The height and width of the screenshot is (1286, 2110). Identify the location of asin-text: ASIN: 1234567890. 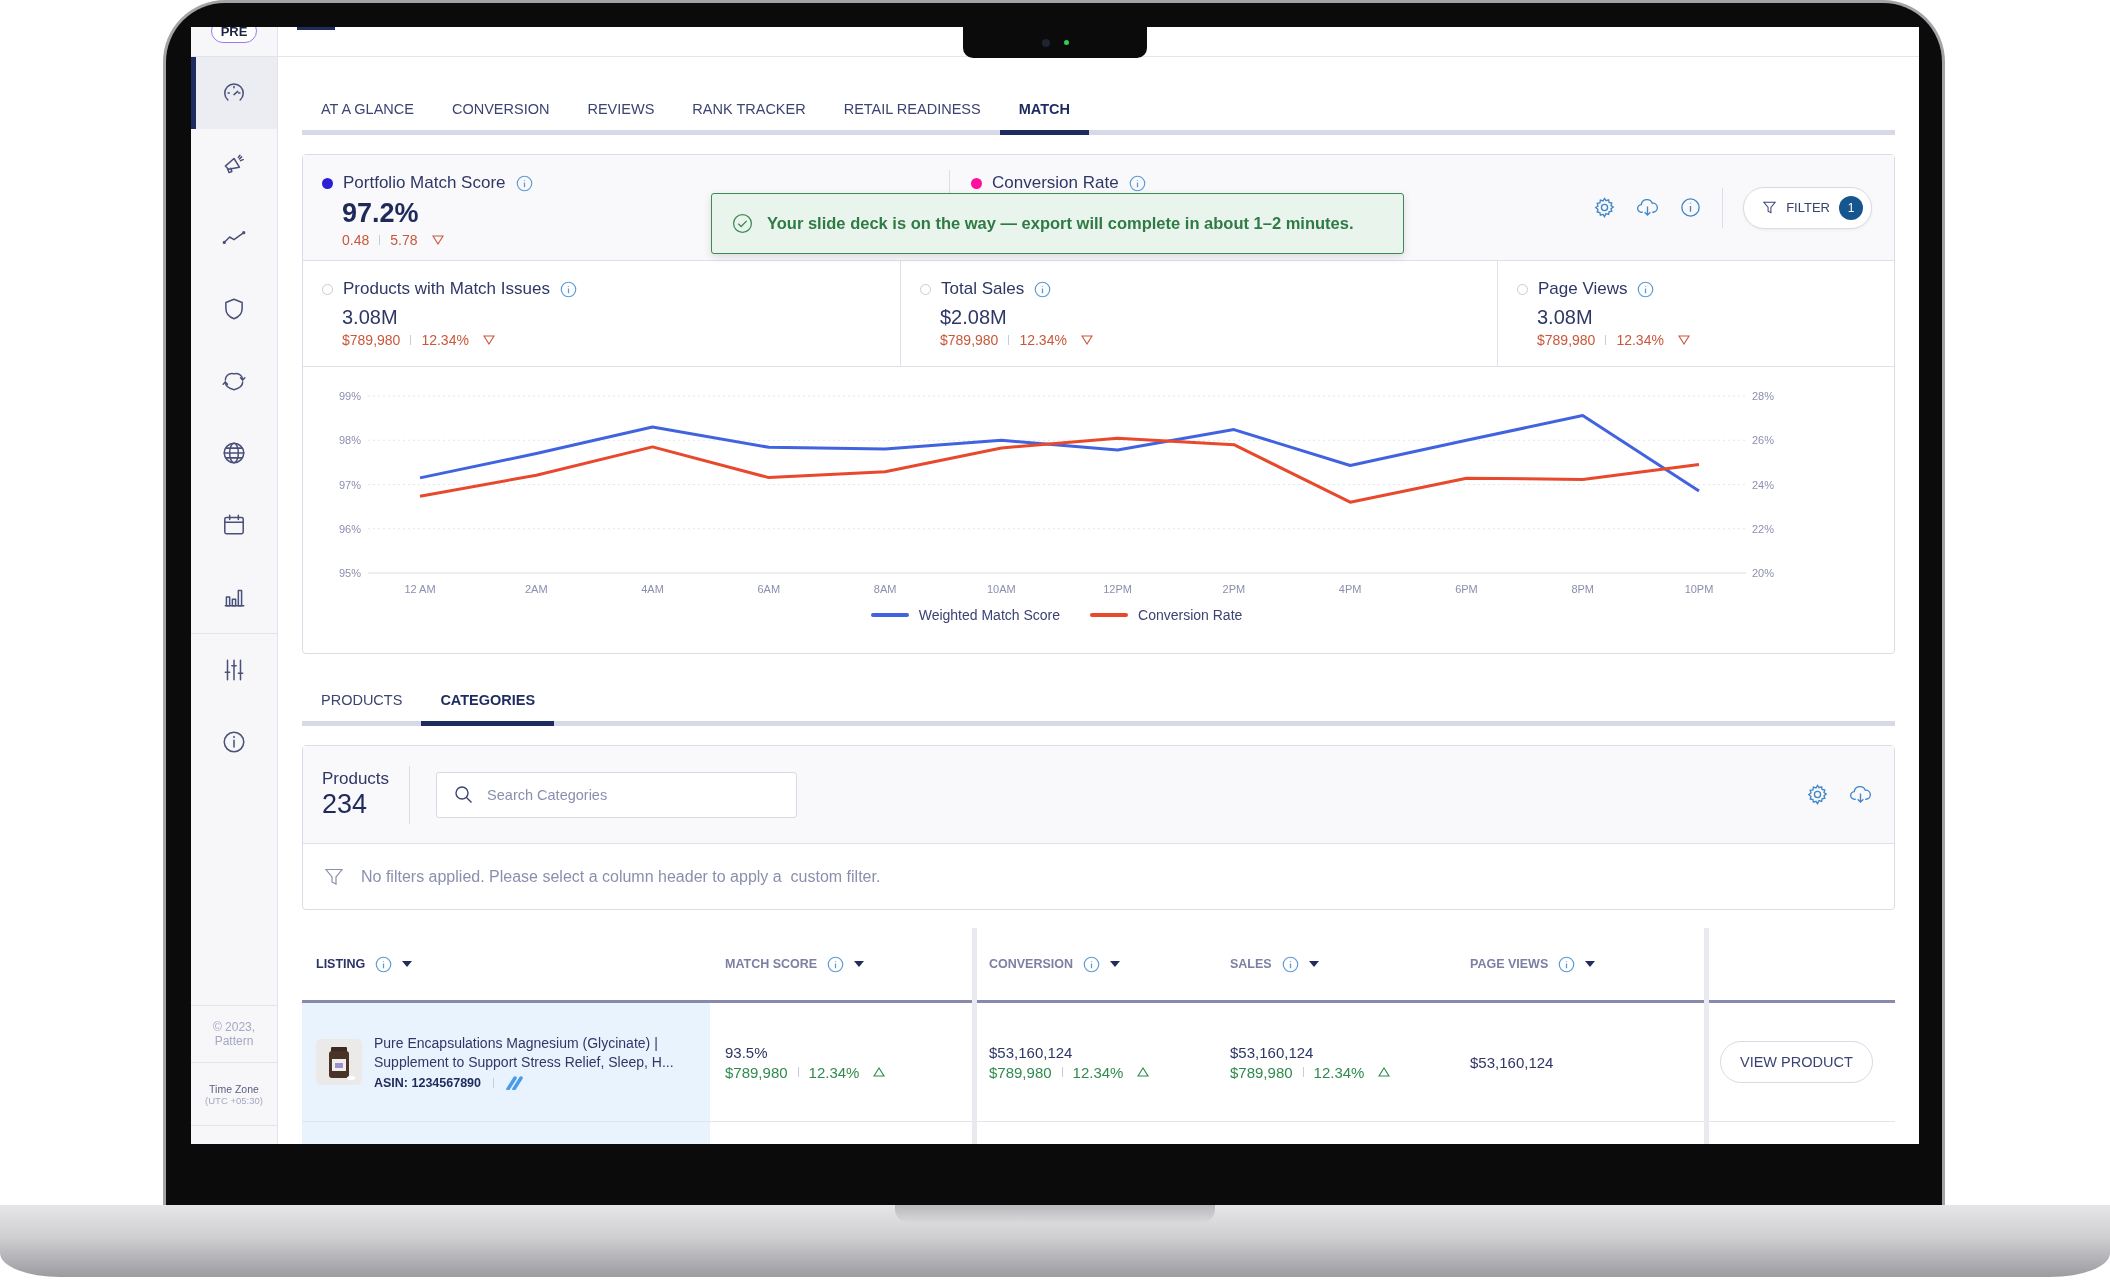
(428, 1083).